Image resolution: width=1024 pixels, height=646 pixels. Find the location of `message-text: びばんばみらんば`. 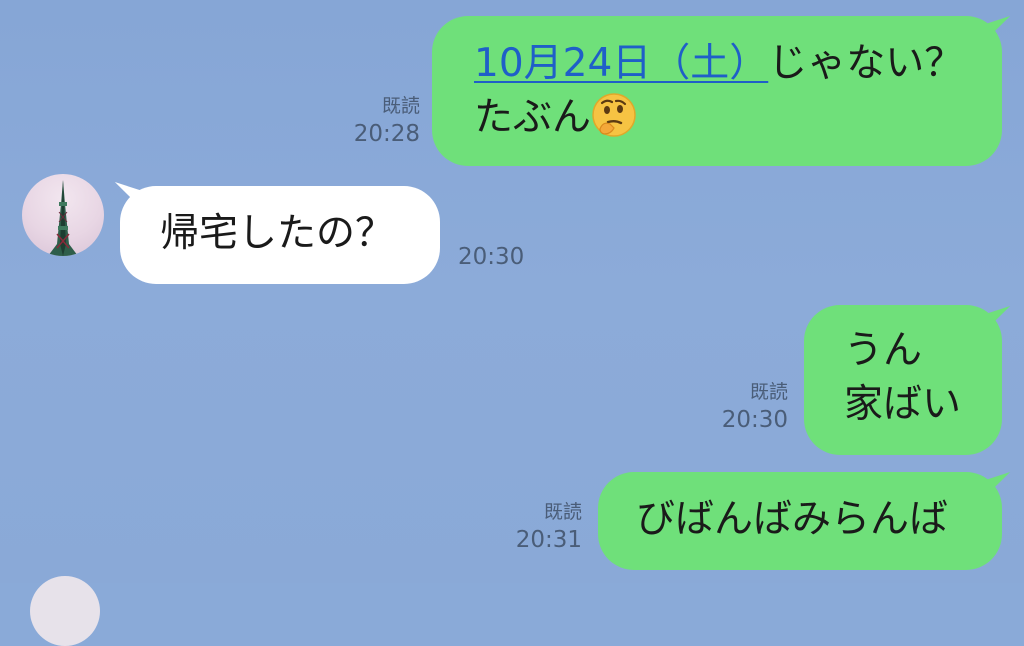

message-text: びばんばみらんば is located at coordinates (792, 519).